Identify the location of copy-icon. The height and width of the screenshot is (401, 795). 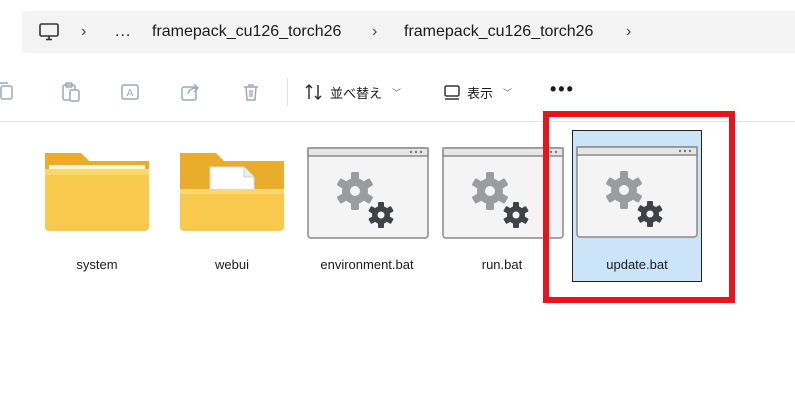
(8, 92).